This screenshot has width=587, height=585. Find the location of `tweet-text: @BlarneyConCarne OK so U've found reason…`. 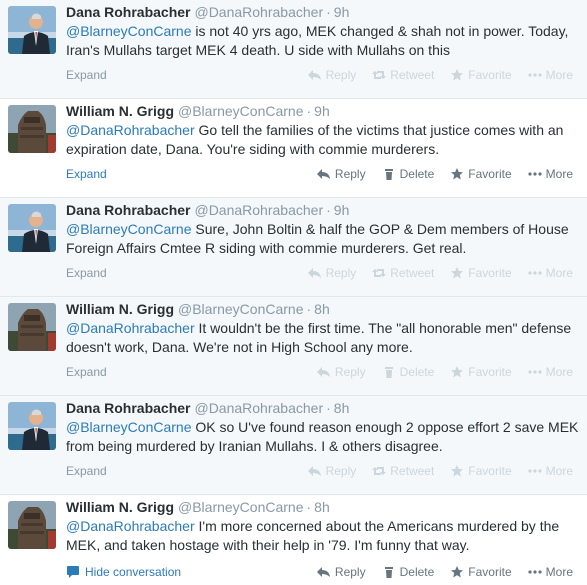

tweet-text: @BlarneyConCarne OK so U've found reason… is located at coordinates (322, 437).